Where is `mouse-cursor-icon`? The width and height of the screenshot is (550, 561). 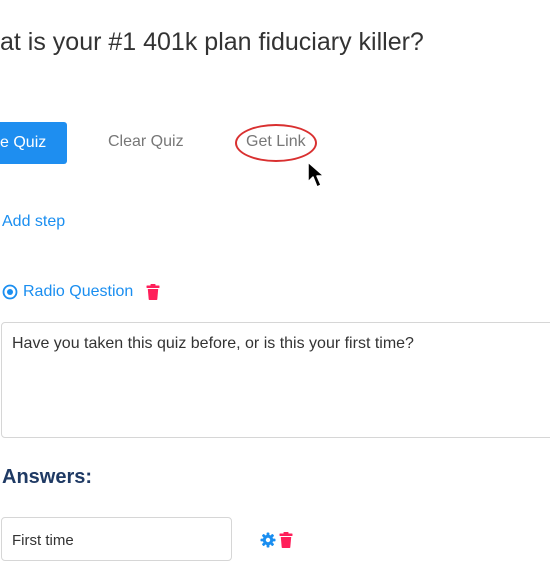 mouse-cursor-icon is located at coordinates (316, 174).